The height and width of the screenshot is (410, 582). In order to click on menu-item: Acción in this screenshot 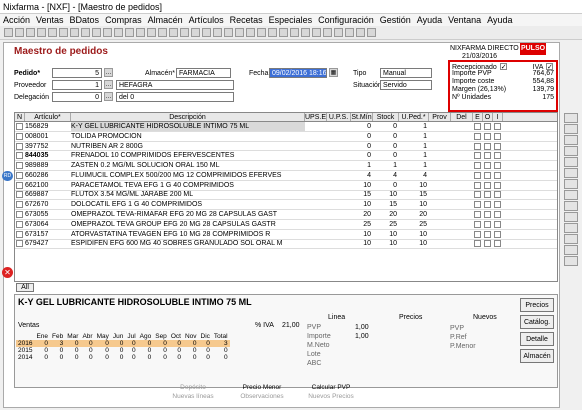, I will do `click(16, 20)`.